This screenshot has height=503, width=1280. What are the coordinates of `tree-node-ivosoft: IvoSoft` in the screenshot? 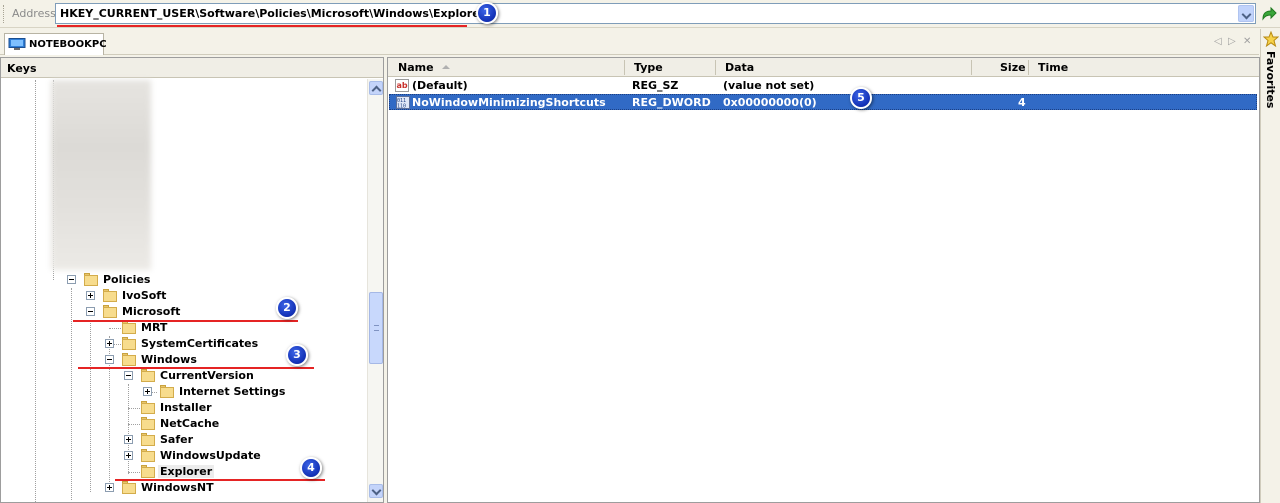 It's located at (181, 296).